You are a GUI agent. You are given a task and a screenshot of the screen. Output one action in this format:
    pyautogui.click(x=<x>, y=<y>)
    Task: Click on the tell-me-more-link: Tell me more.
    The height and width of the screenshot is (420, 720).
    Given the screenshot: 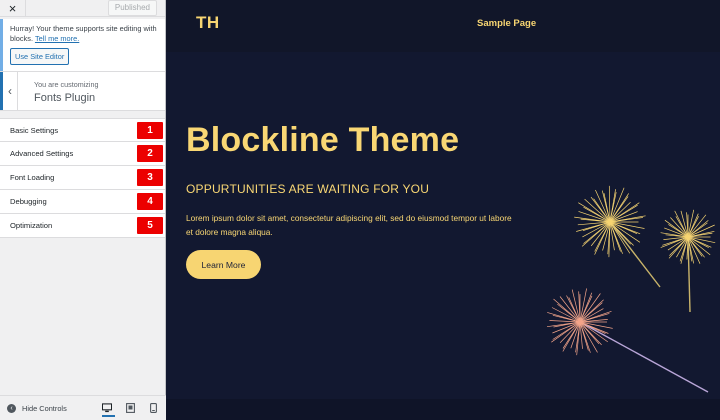 What is the action you would take?
    pyautogui.click(x=57, y=38)
    